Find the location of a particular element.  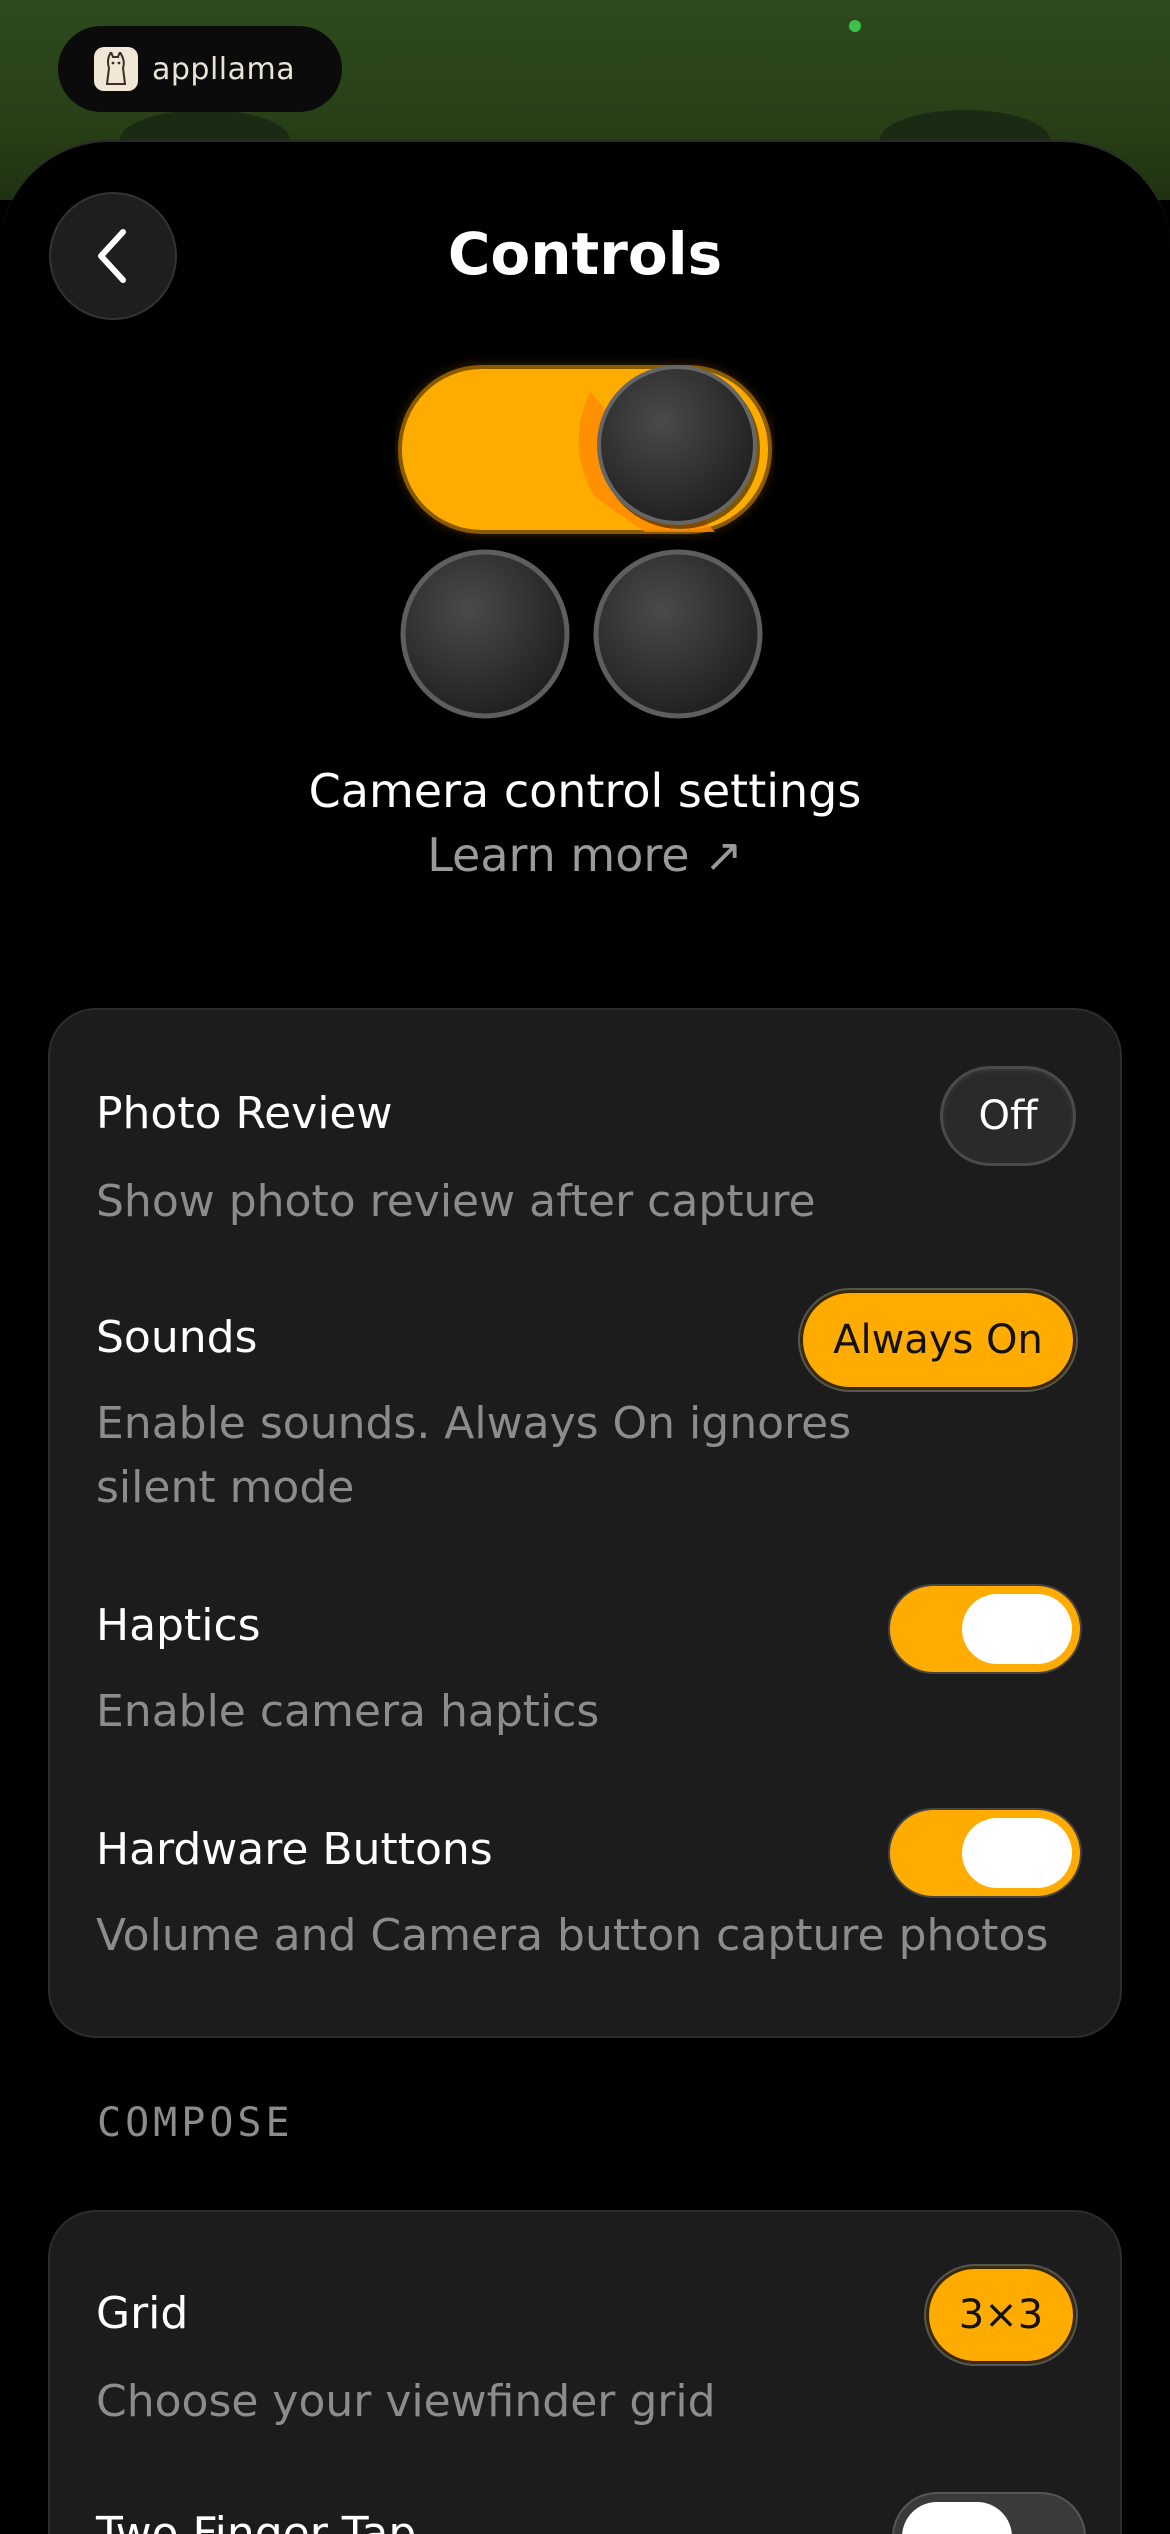

brand-badge: appllama is located at coordinates (200, 69).